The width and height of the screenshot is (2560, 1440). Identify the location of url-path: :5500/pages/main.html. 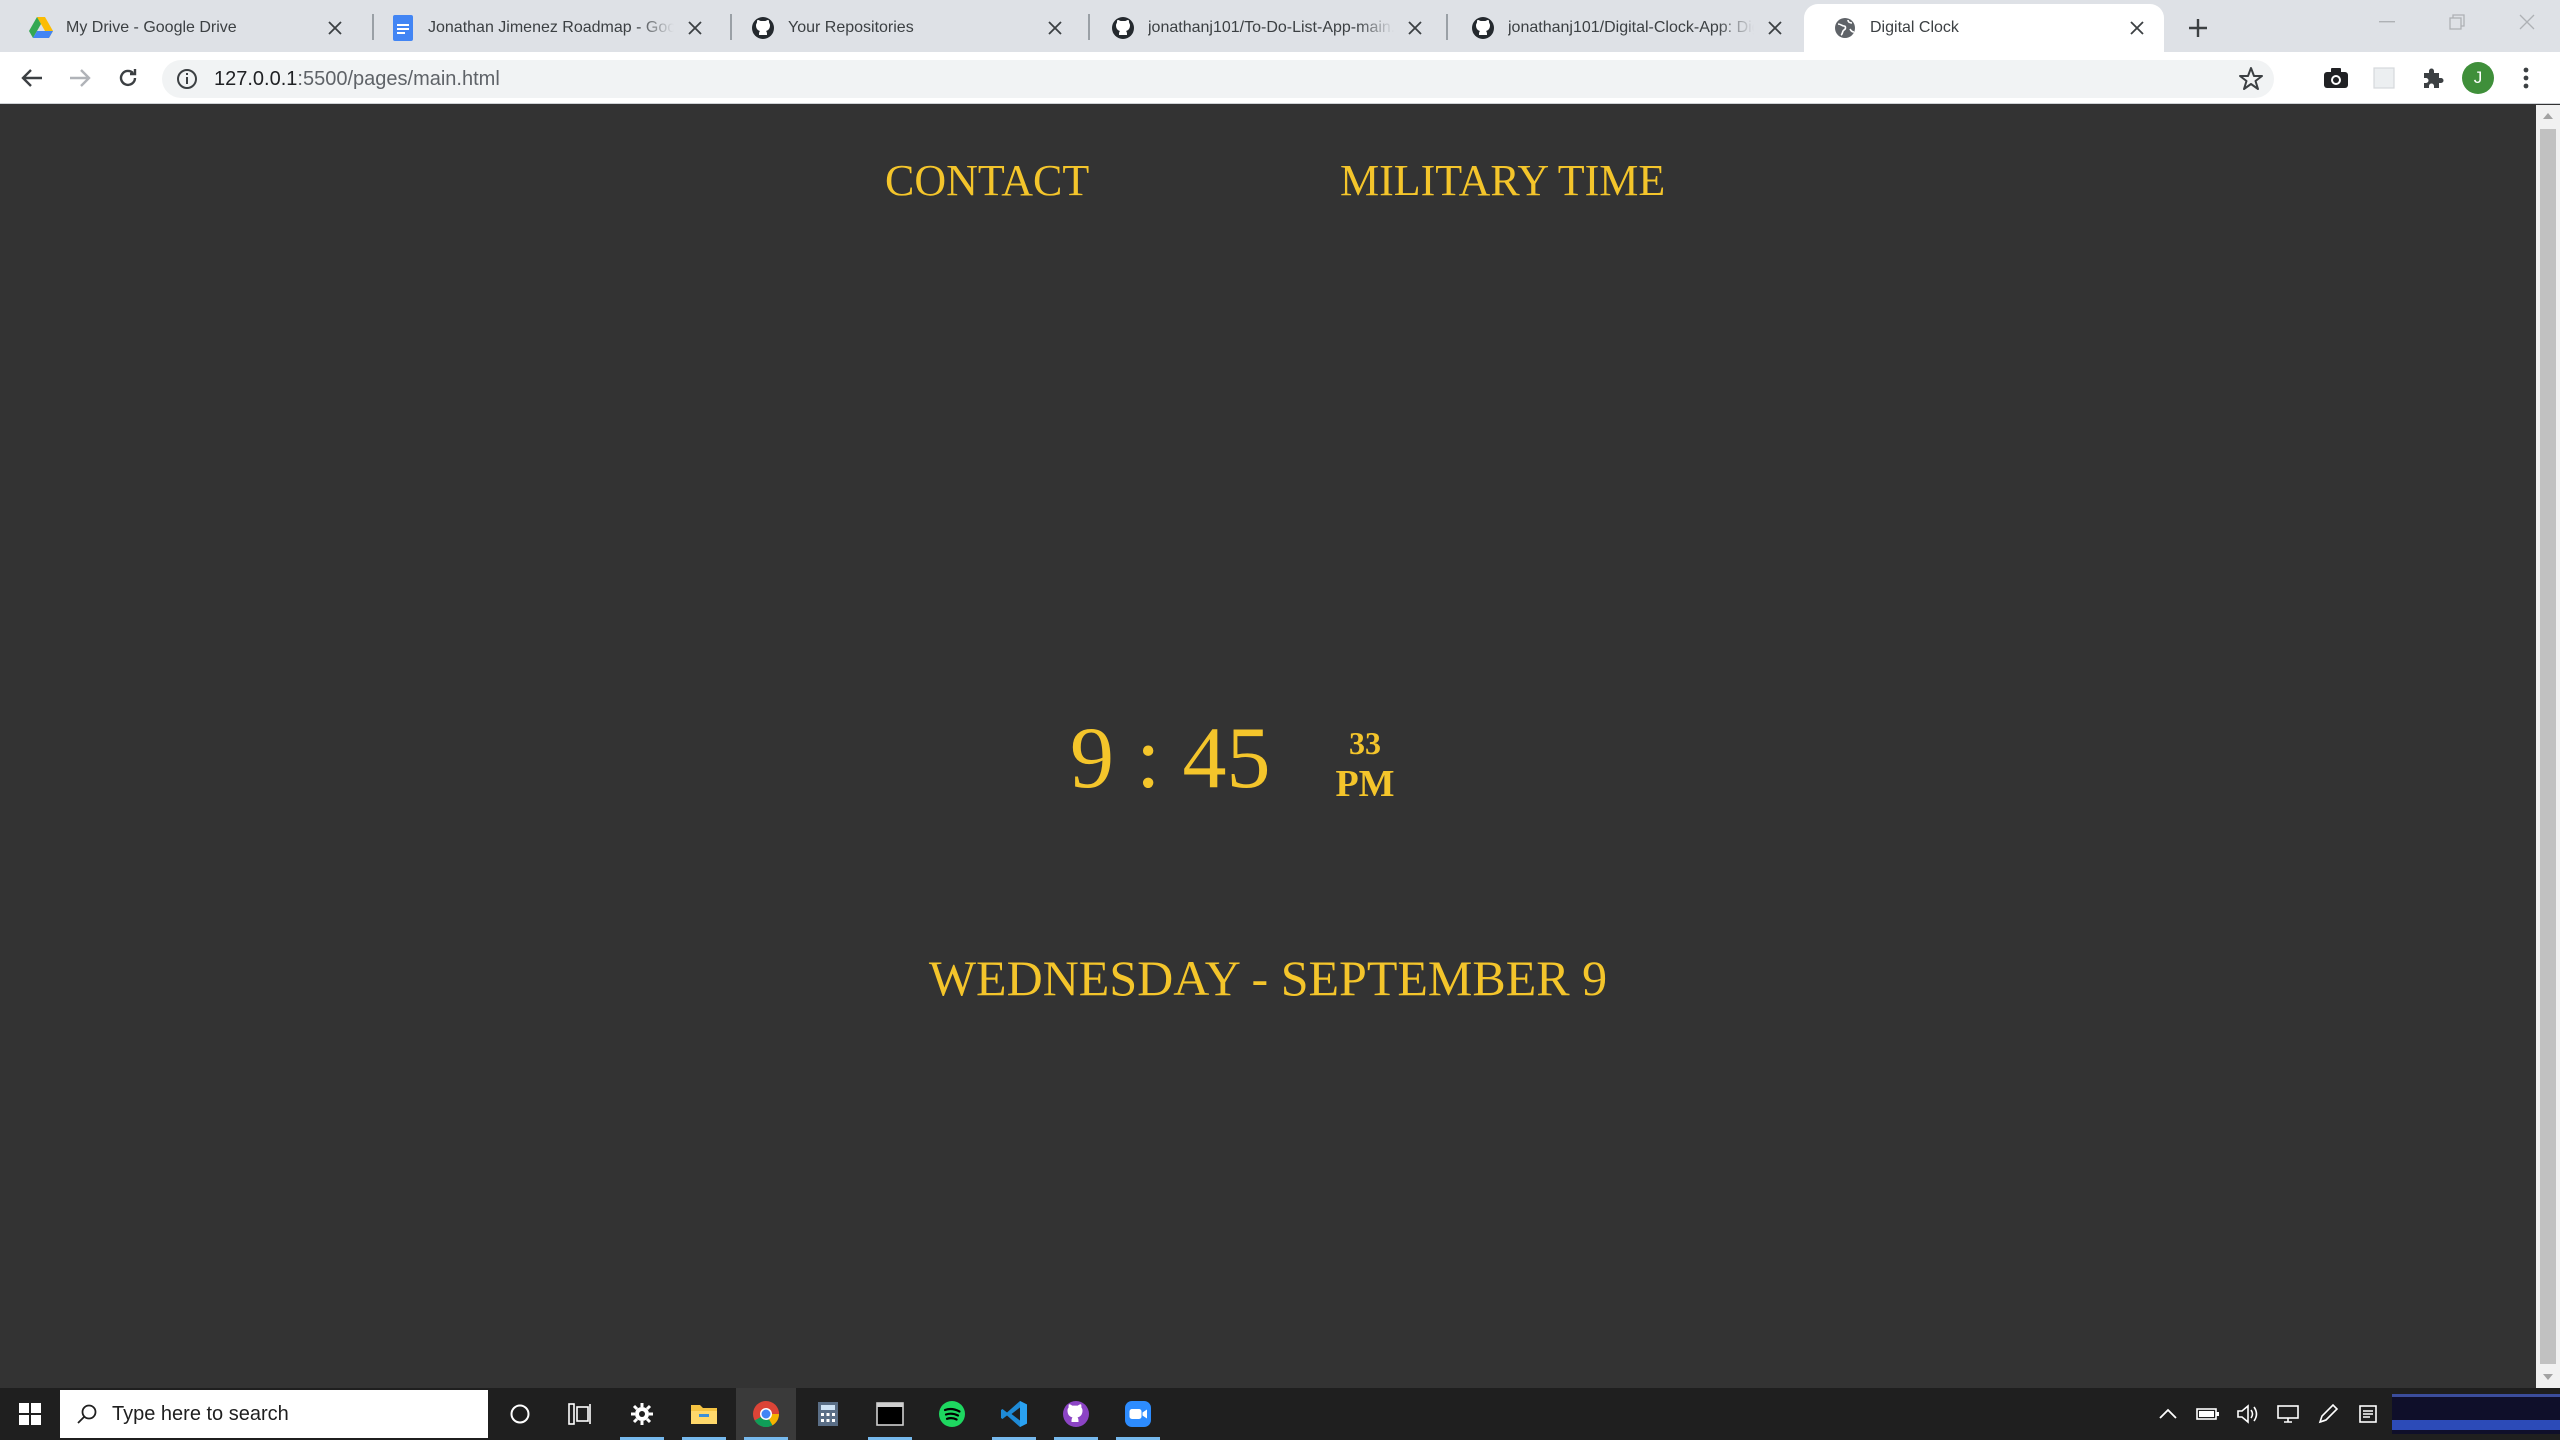
(398, 79).